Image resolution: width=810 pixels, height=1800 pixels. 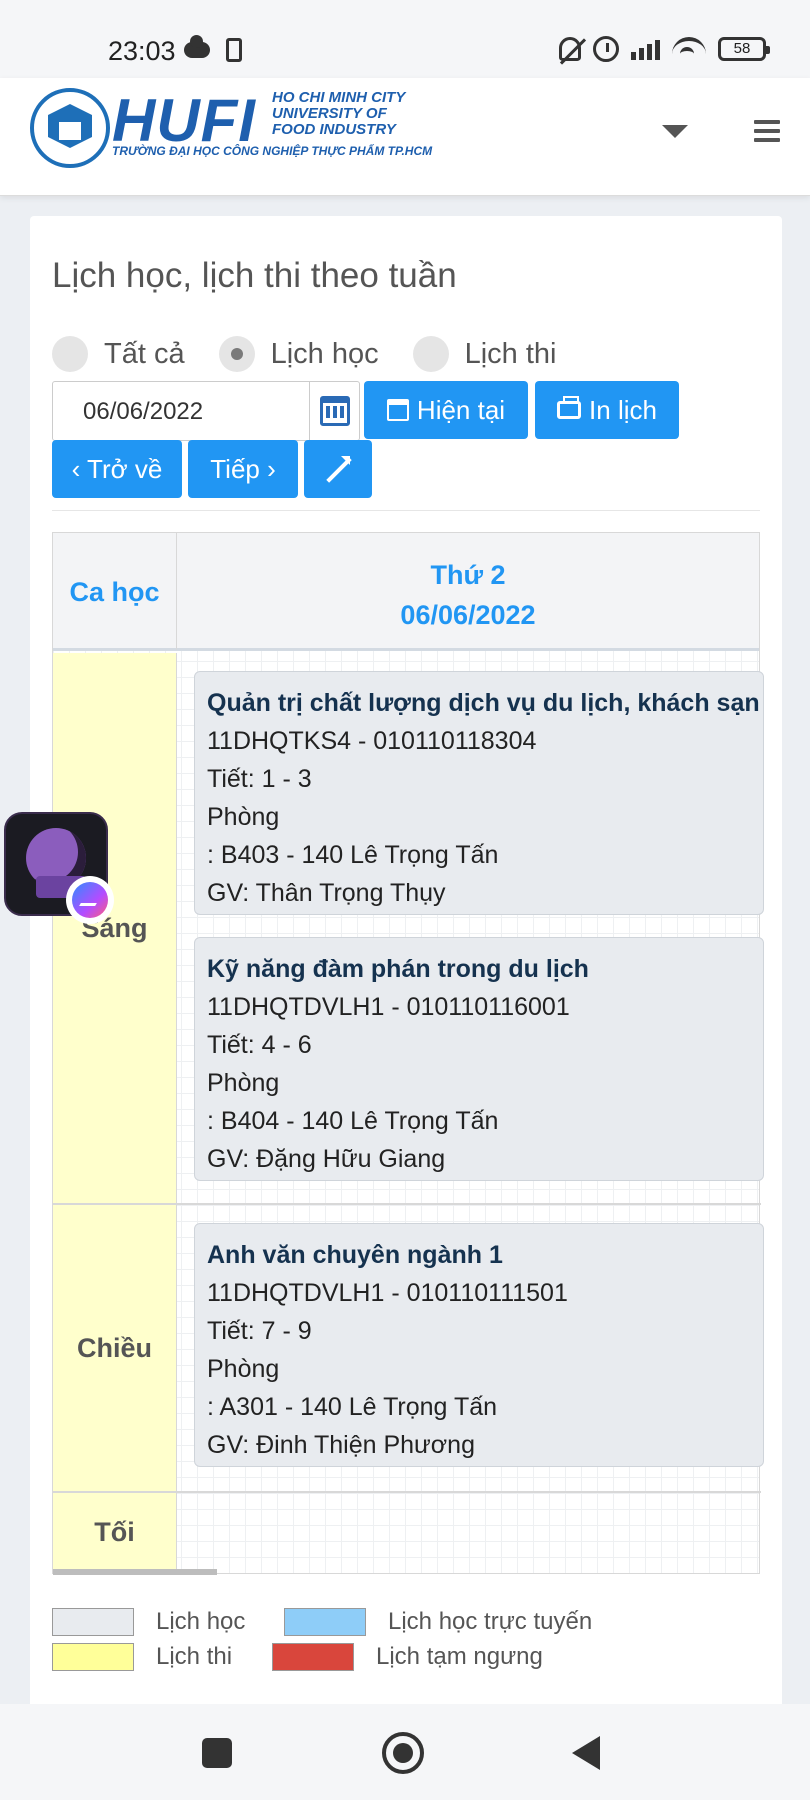 I want to click on legend-swatch-study, so click(x=93, y=1622).